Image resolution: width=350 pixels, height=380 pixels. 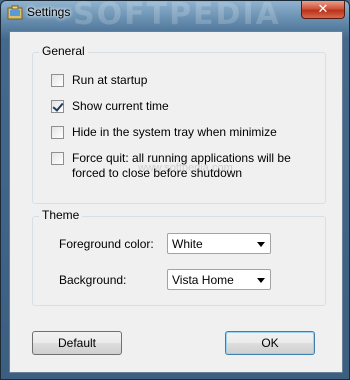 What do you see at coordinates (203, 280) in the screenshot?
I see `background-value: Vista Home` at bounding box center [203, 280].